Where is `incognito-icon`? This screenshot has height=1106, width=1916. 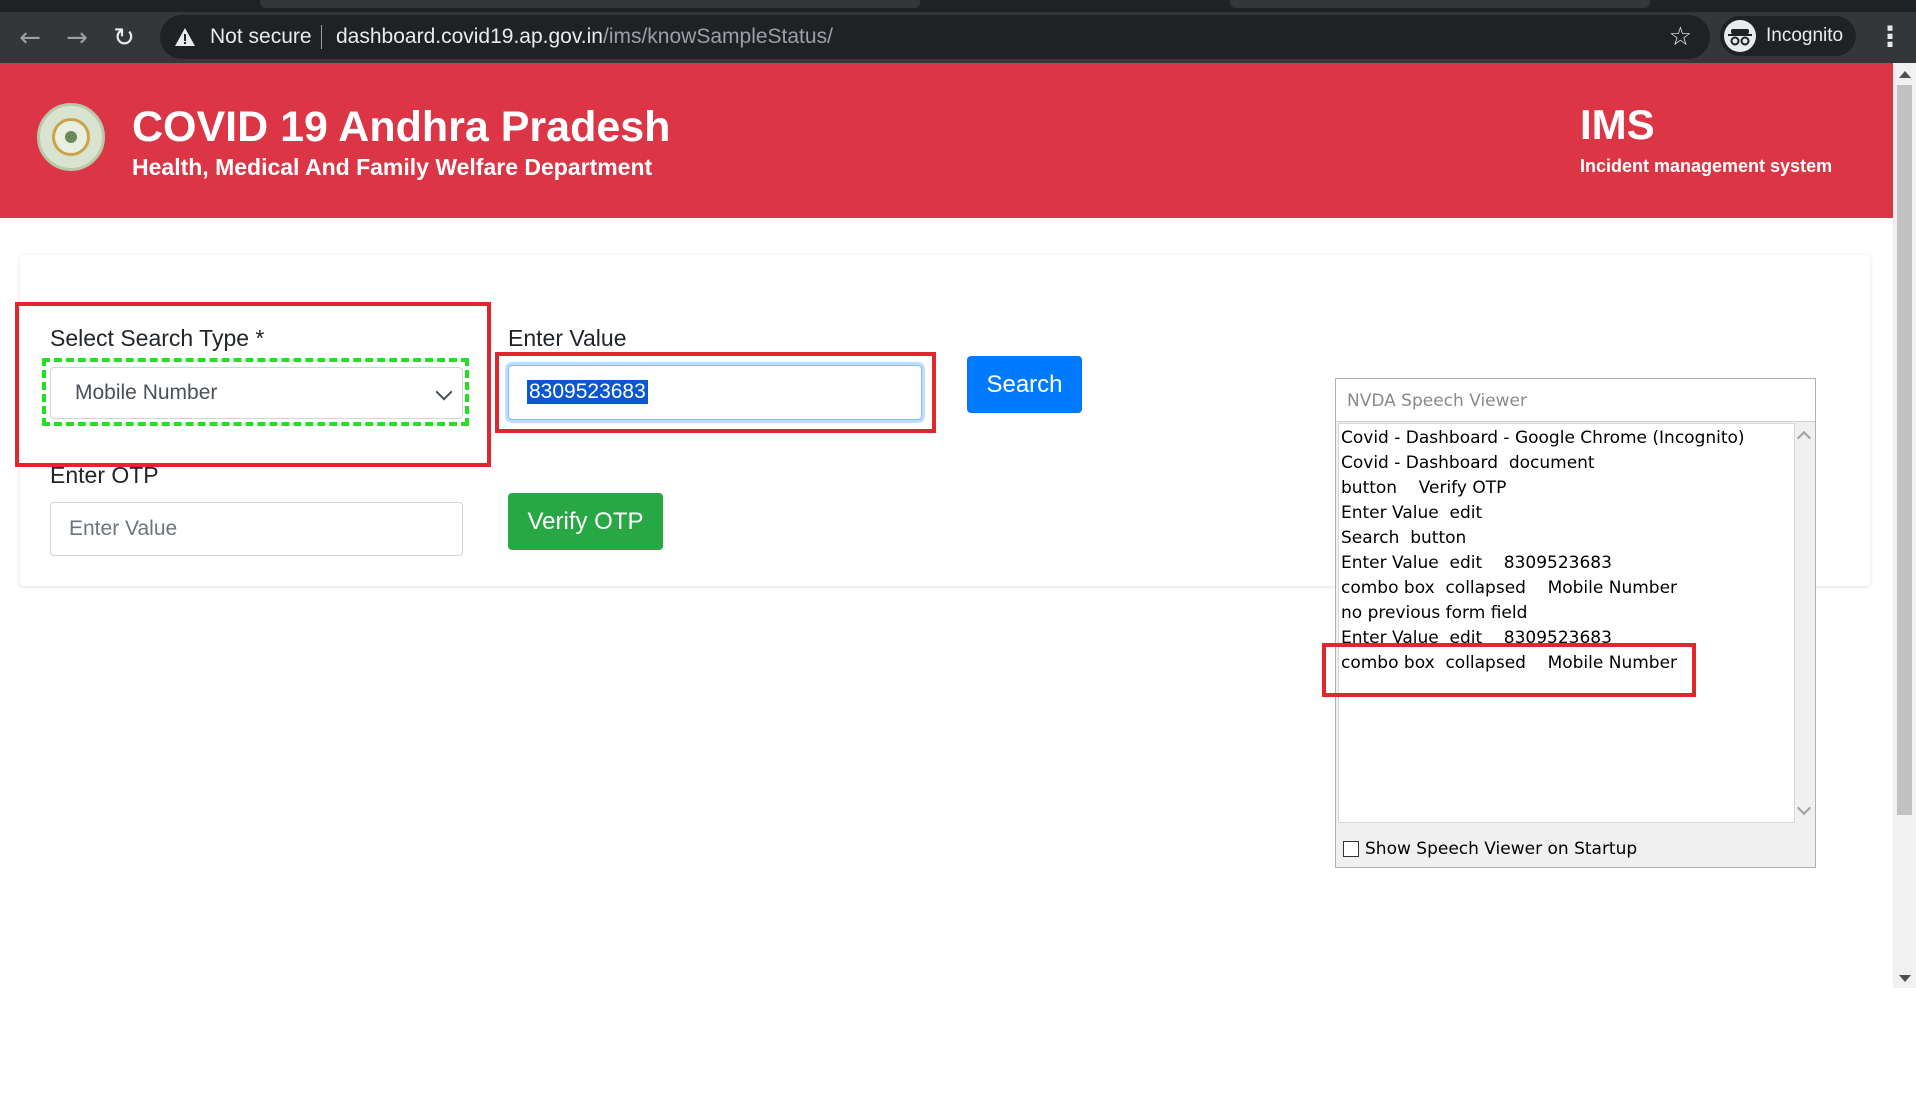
incognito-icon is located at coordinates (1740, 36).